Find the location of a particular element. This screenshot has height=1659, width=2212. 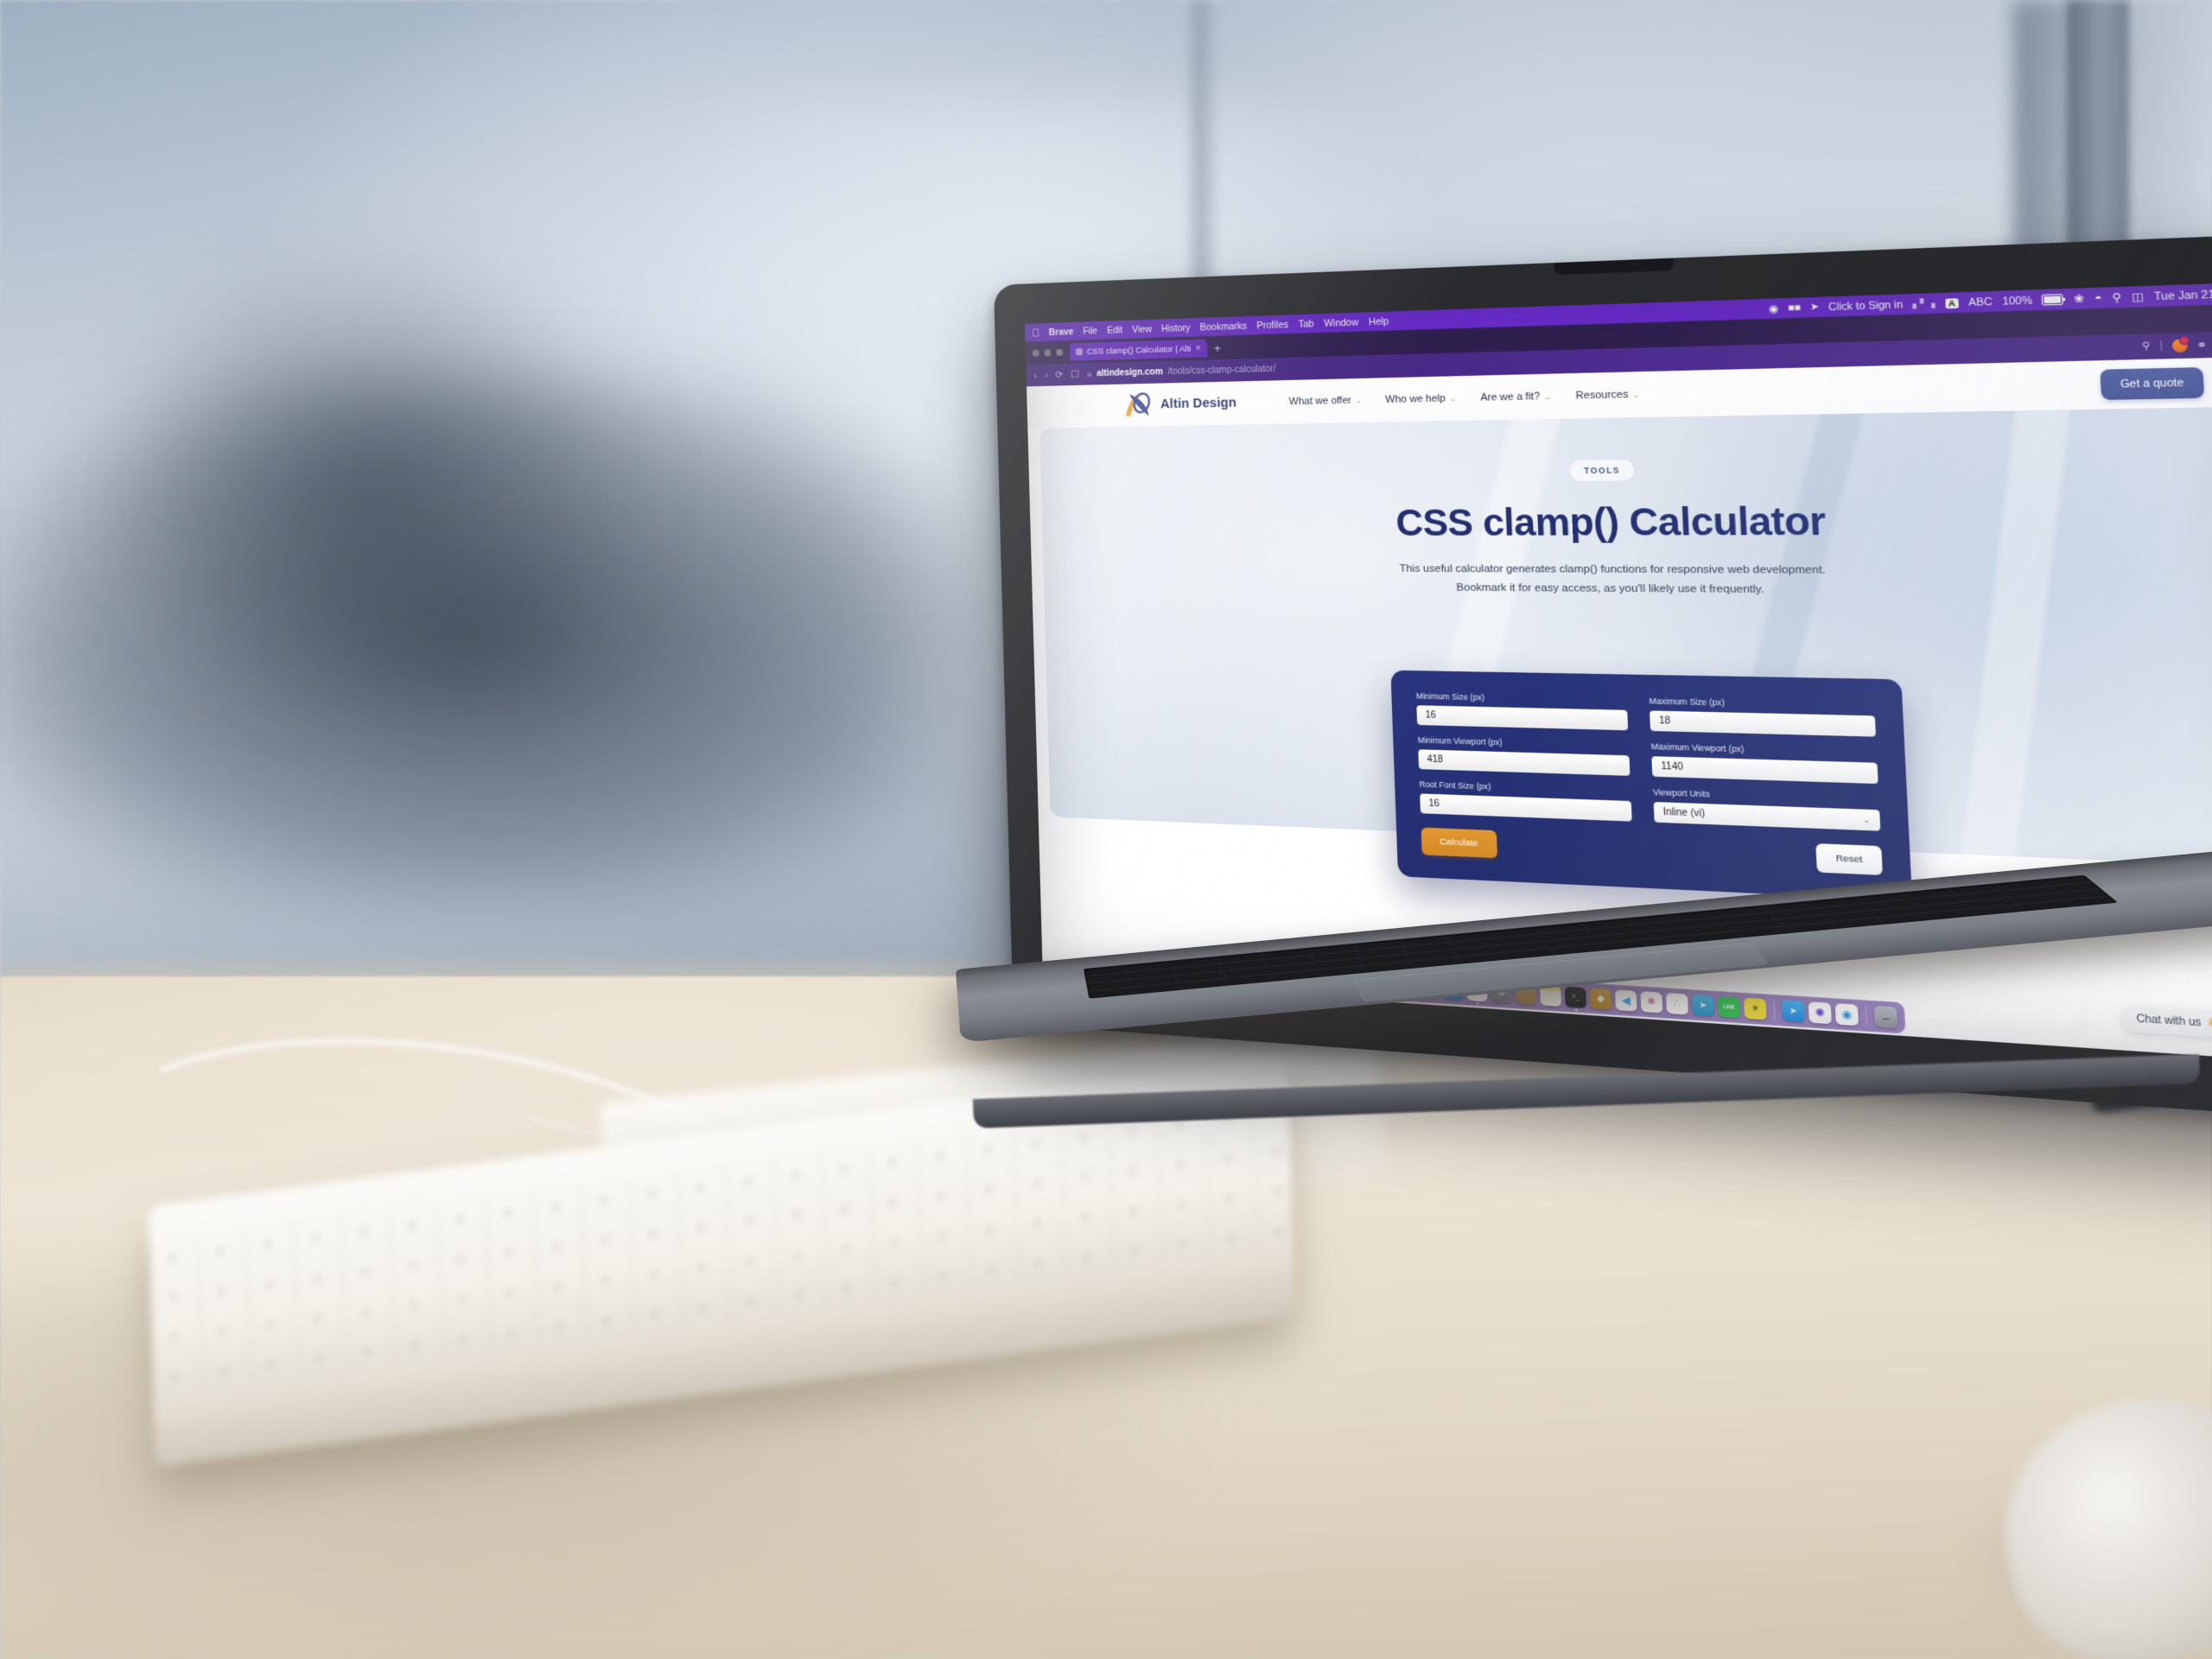

nav-label: What we offer is located at coordinates (1320, 401).